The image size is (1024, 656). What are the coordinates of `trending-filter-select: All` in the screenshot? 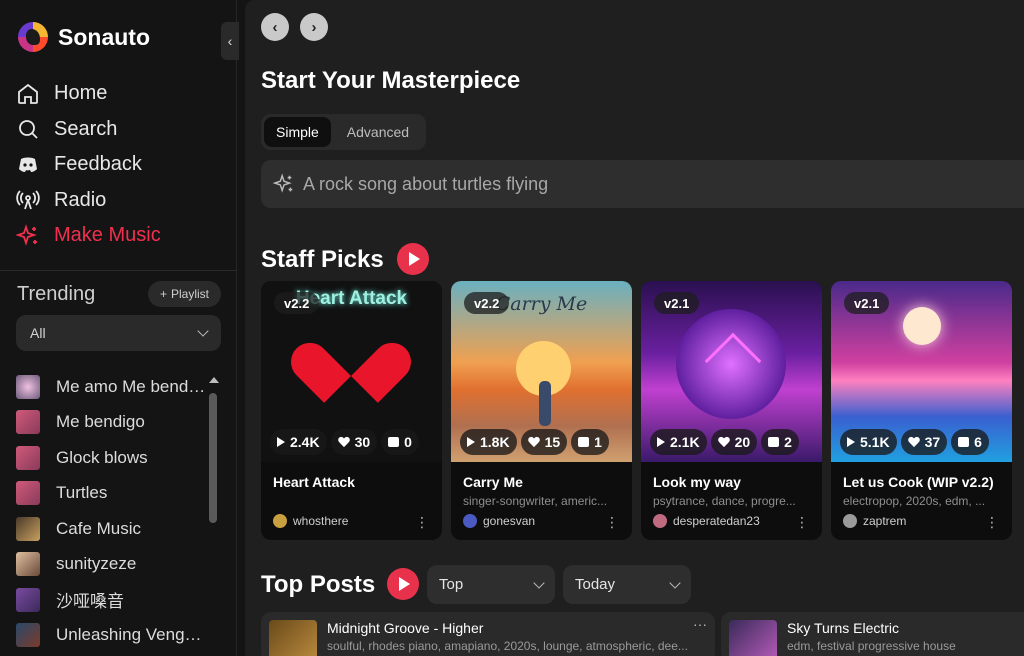 It's located at (118, 333).